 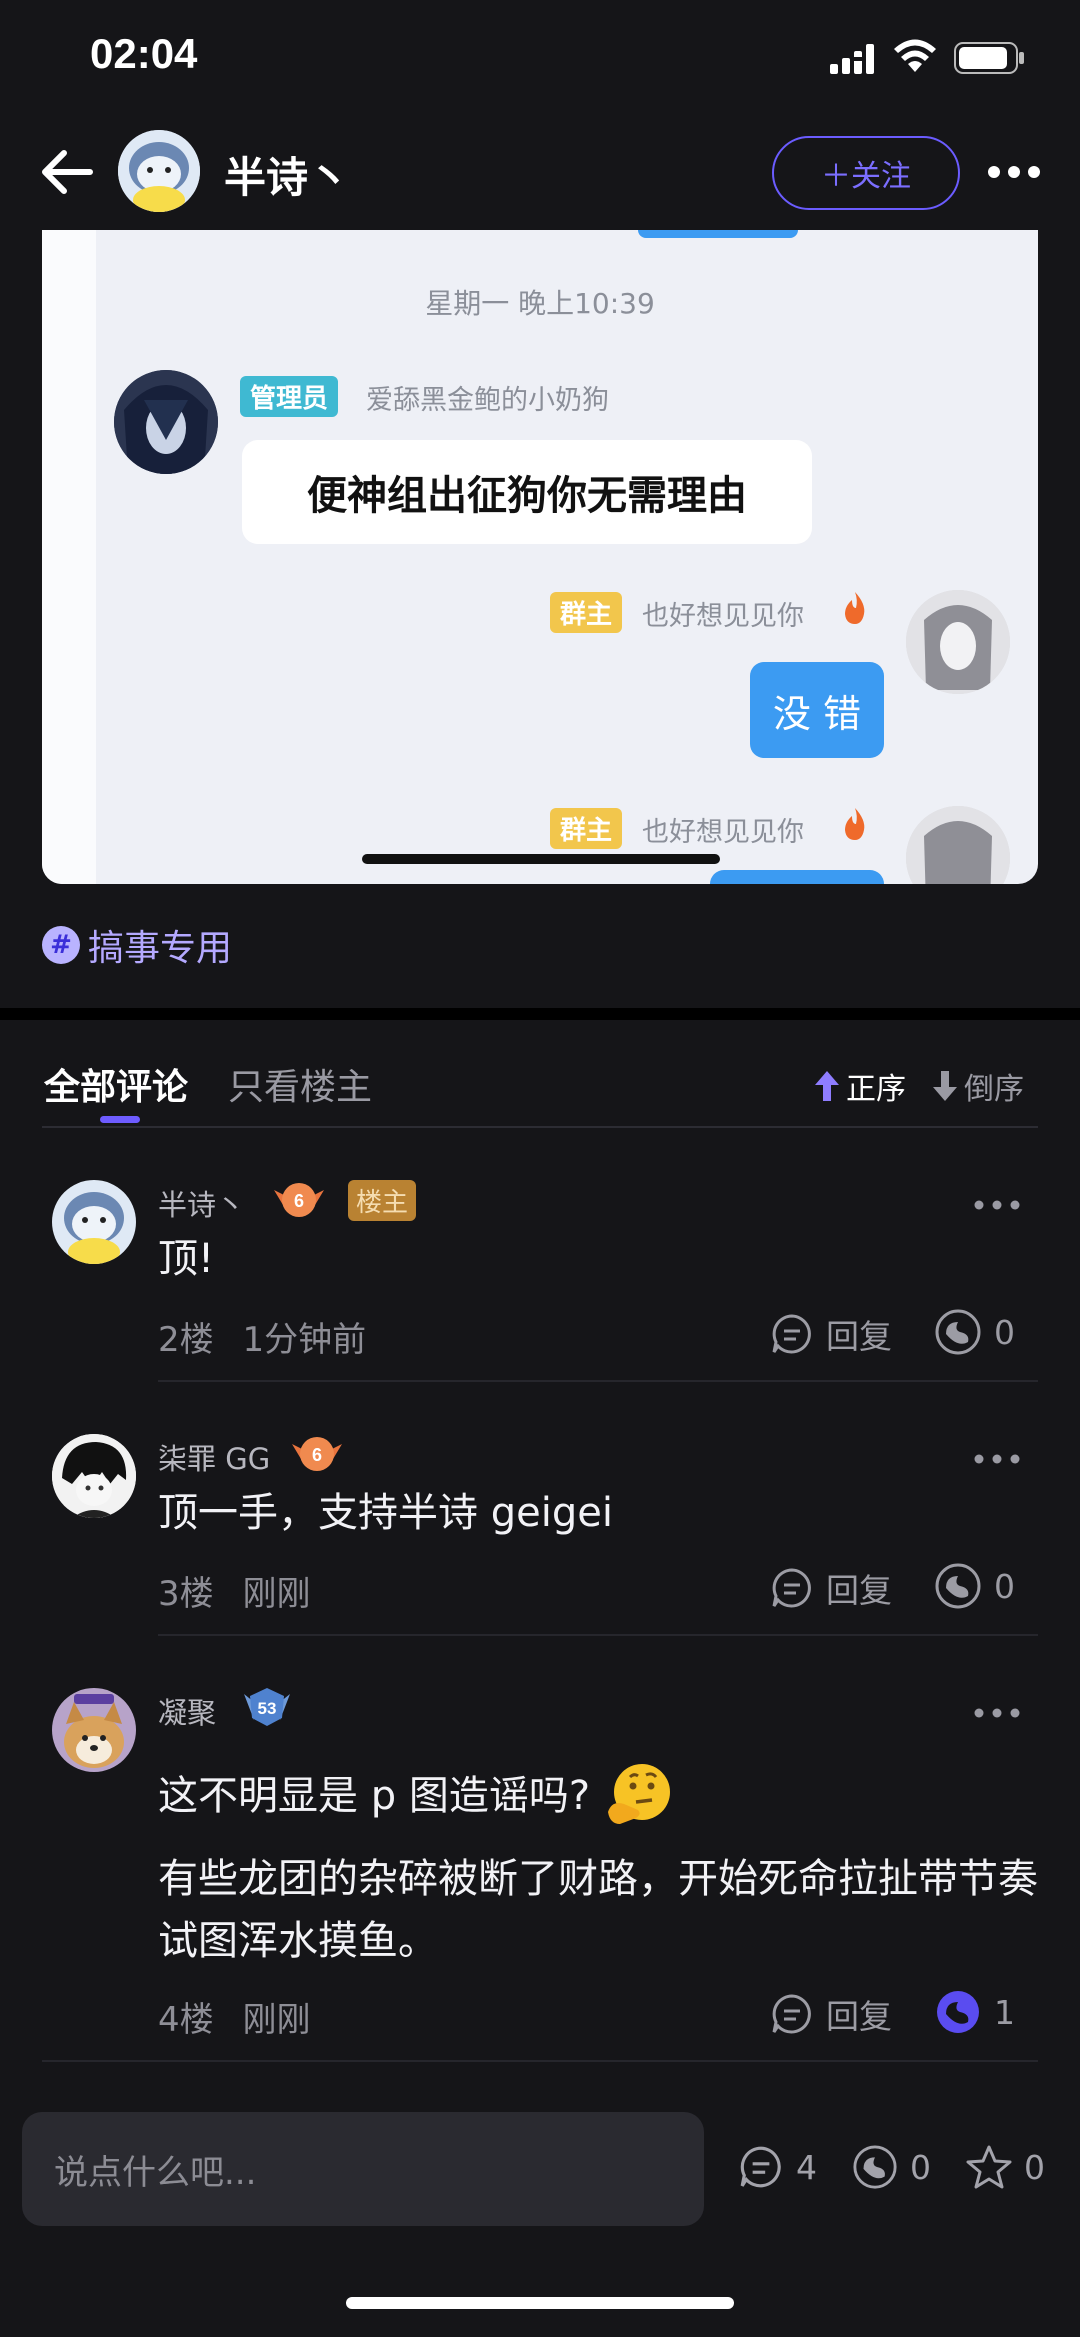 What do you see at coordinates (300, 1084) in the screenshot?
I see `tab-author-only: 只看楼主` at bounding box center [300, 1084].